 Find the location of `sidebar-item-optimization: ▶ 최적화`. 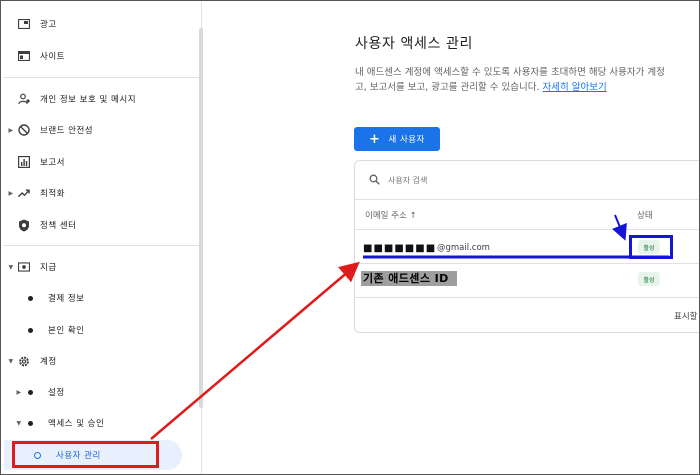

sidebar-item-optimization: ▶ 최적화 is located at coordinates (100, 193).